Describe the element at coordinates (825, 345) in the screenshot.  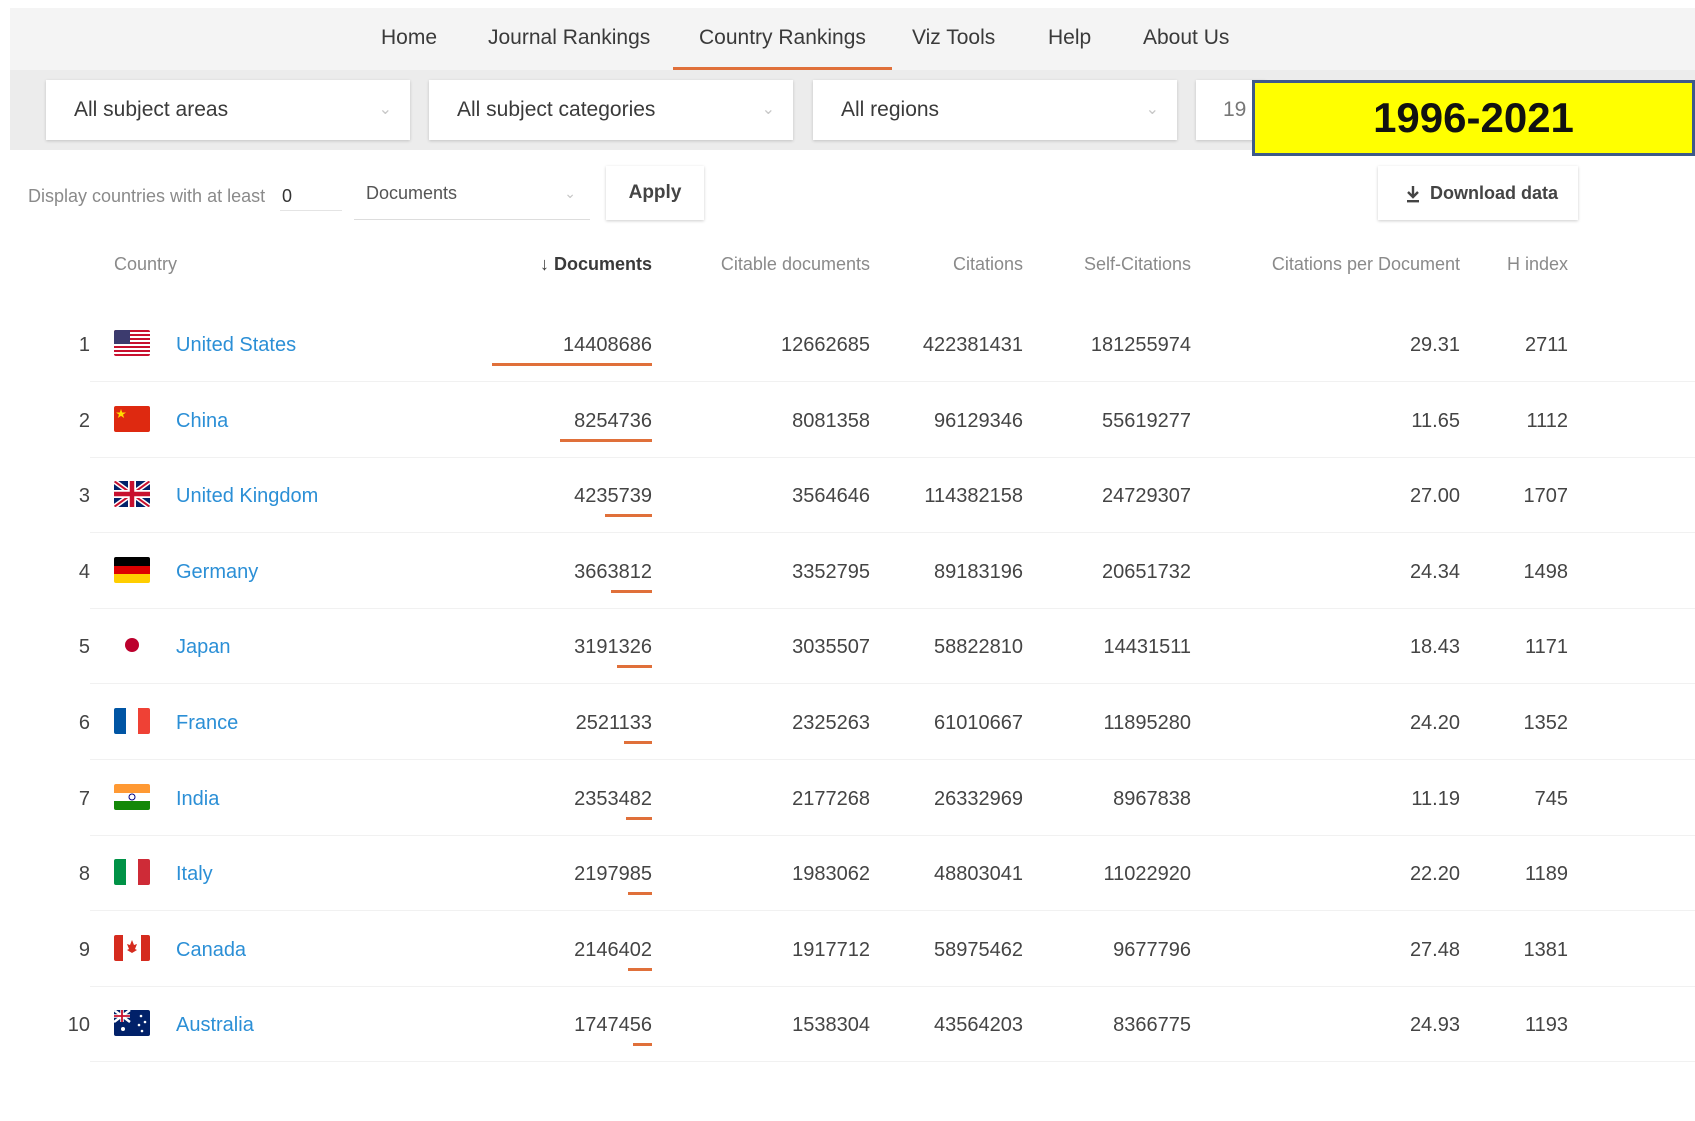
I see `citable-documents-cell: 12662685` at that location.